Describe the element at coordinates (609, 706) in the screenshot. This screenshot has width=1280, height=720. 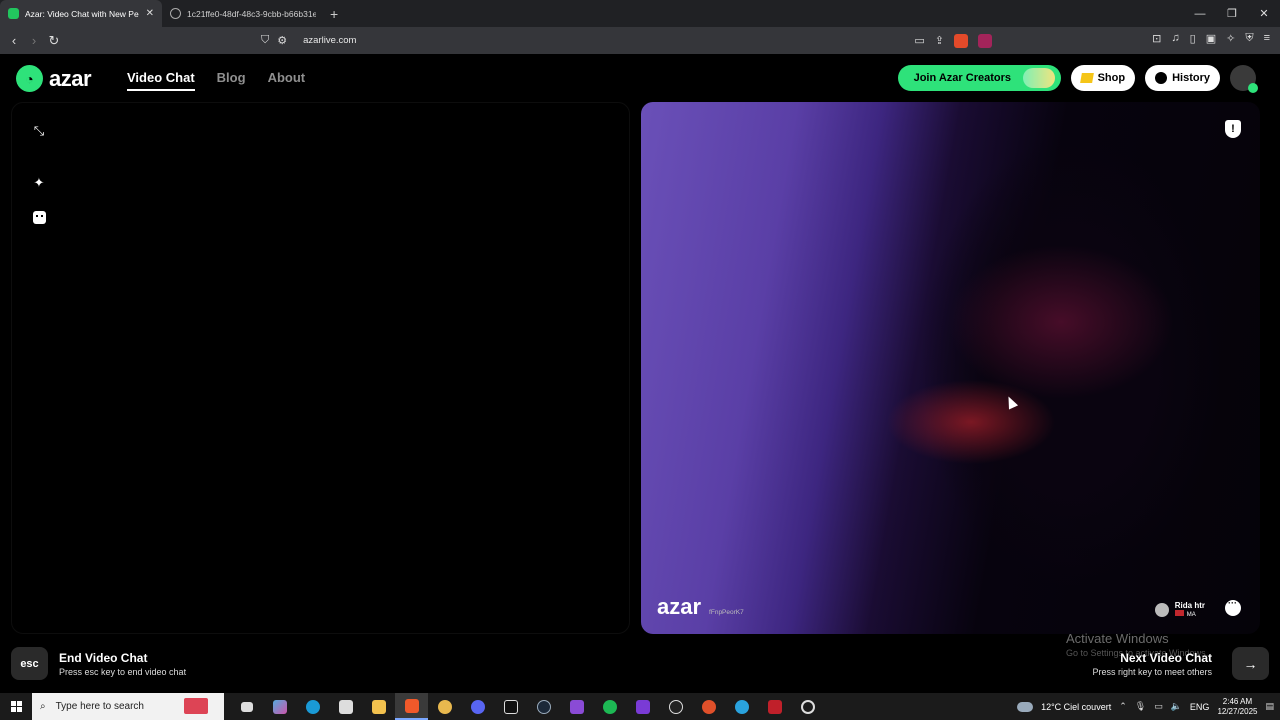
I see `spotify-icon` at that location.